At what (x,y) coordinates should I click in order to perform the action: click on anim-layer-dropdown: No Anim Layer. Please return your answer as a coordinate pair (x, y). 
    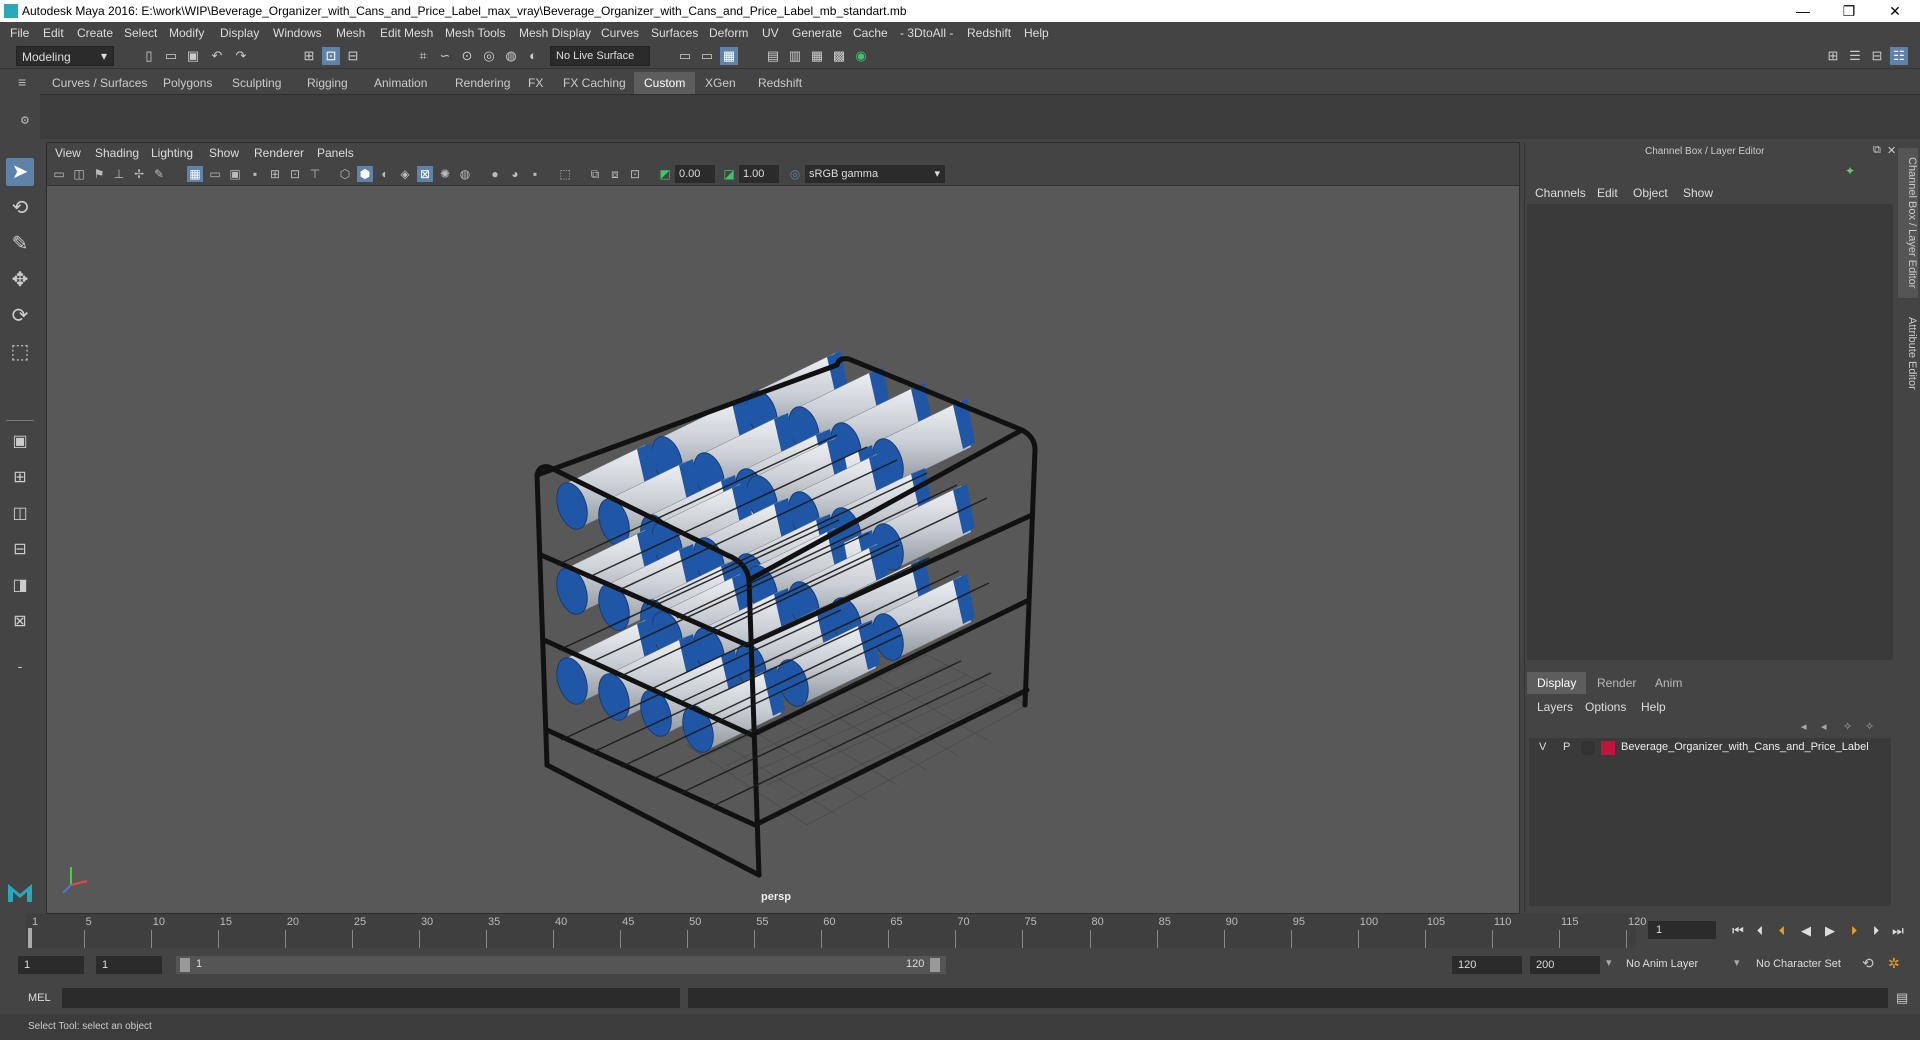
    Looking at the image, I should click on (1662, 964).